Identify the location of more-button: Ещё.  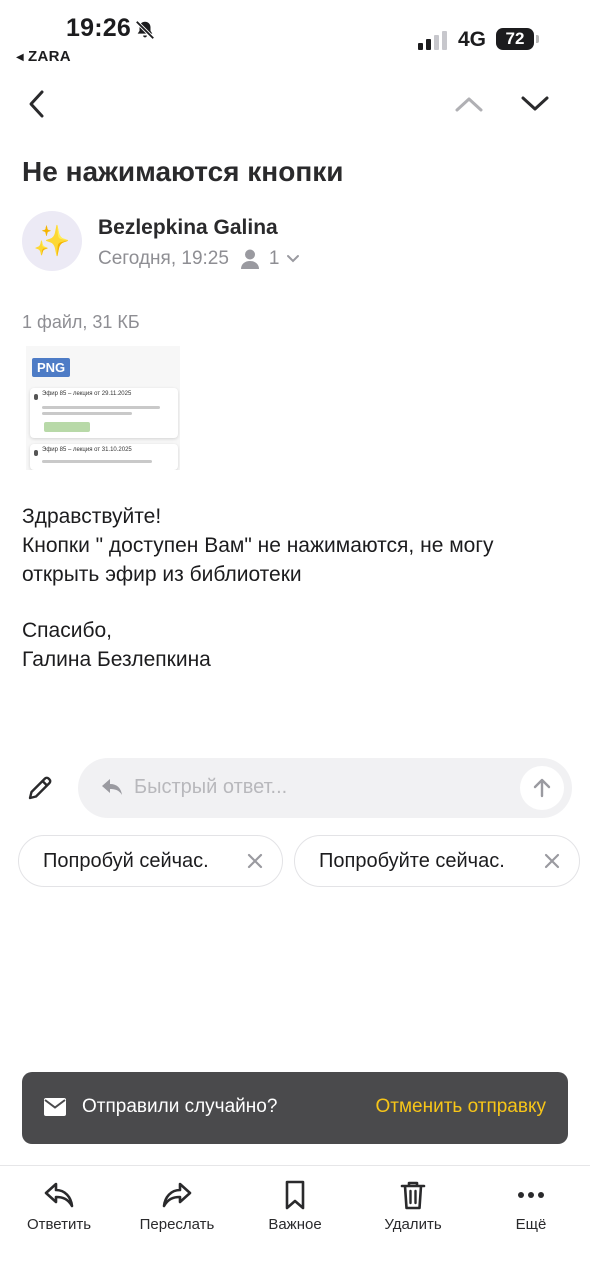
(531, 1205).